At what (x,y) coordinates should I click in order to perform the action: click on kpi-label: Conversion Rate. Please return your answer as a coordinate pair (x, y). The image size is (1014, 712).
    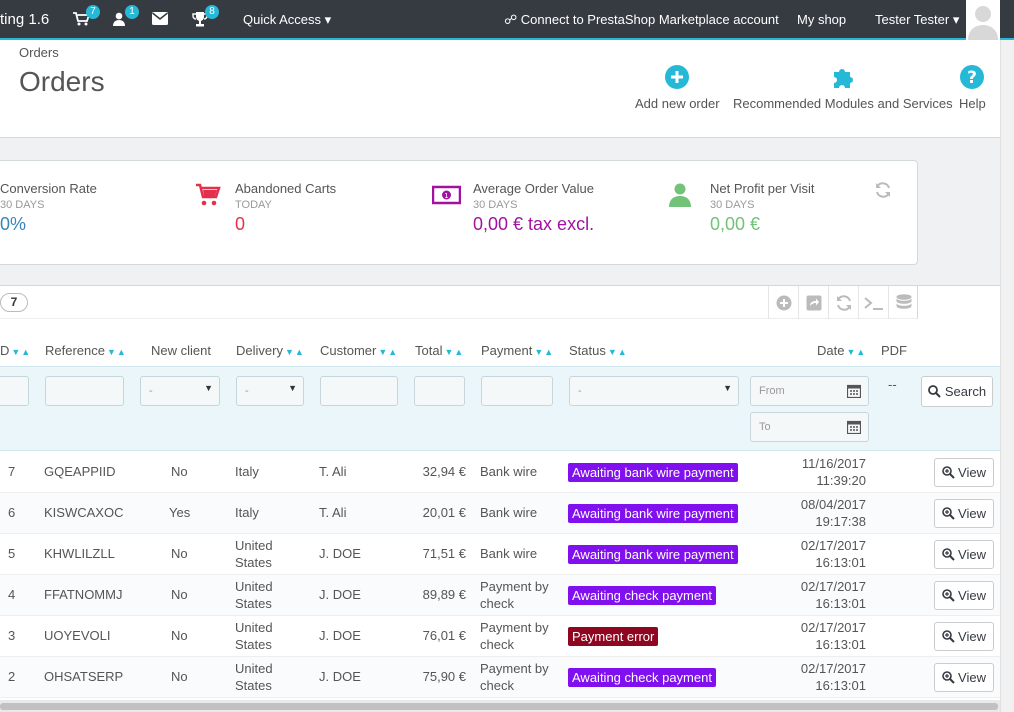
    Looking at the image, I should click on (48, 188).